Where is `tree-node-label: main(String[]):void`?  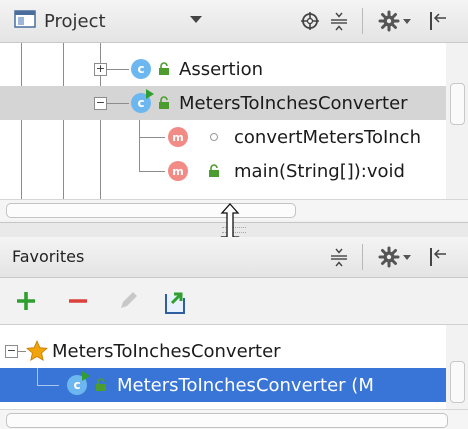
tree-node-label: main(String[]):void is located at coordinates (319, 171).